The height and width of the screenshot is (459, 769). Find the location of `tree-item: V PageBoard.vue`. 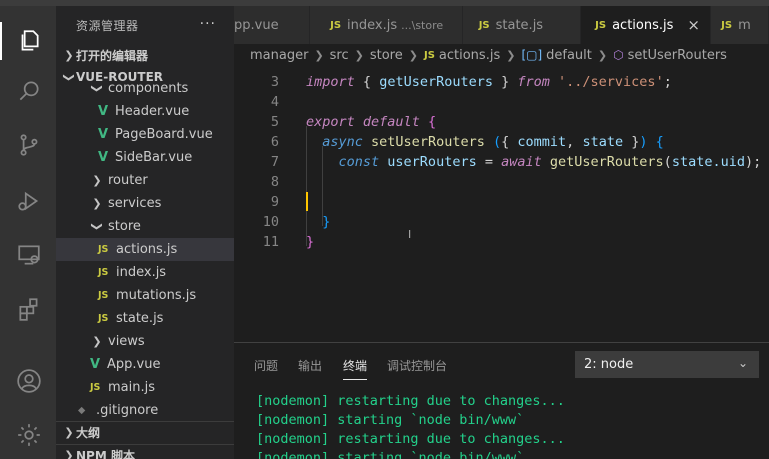

tree-item: V PageBoard.vue is located at coordinates (145, 134).